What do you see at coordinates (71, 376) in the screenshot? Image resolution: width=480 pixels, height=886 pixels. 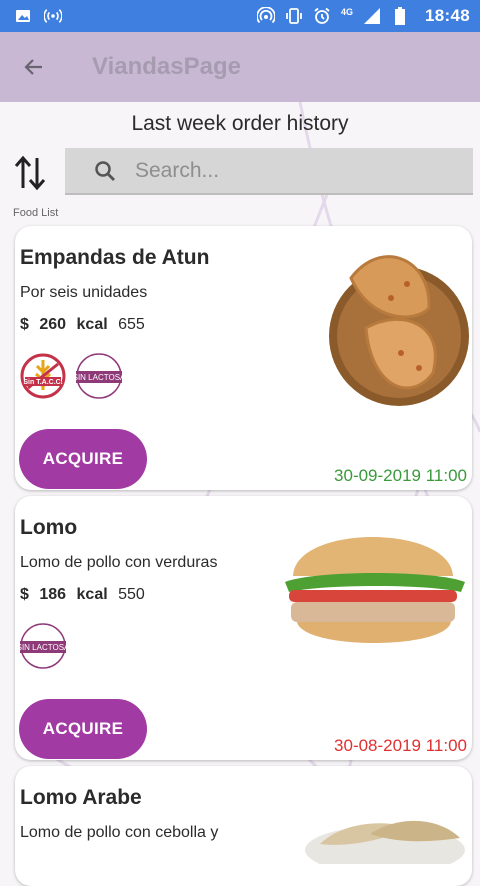 I see `diet-badges: Sin T.A.C.C. SIN LACTOSA` at bounding box center [71, 376].